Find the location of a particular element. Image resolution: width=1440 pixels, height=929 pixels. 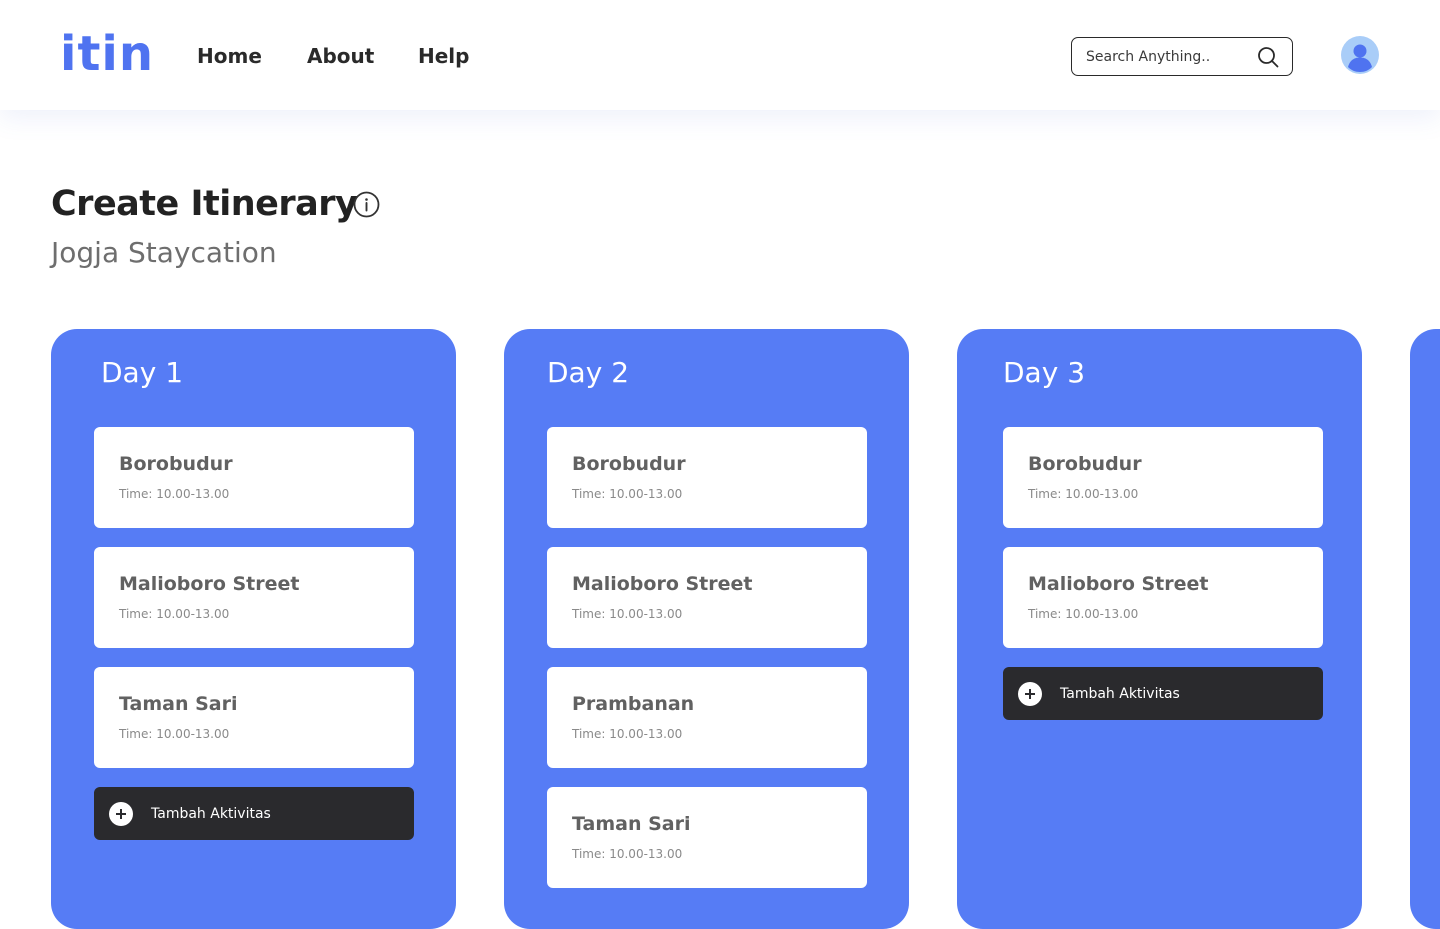

search-icon is located at coordinates (1268, 57).